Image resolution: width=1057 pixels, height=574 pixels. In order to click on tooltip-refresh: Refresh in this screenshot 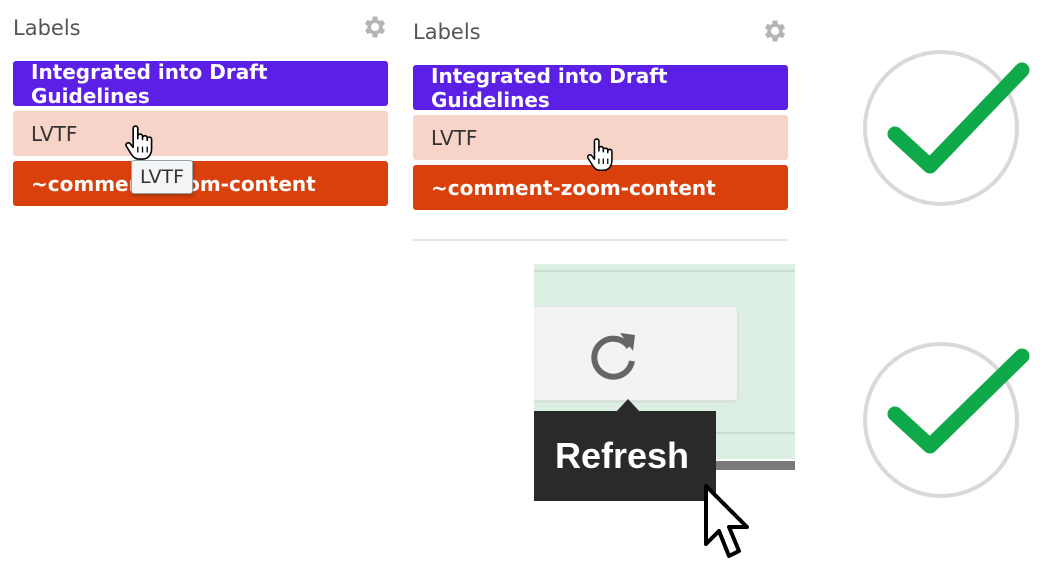, I will do `click(625, 456)`.